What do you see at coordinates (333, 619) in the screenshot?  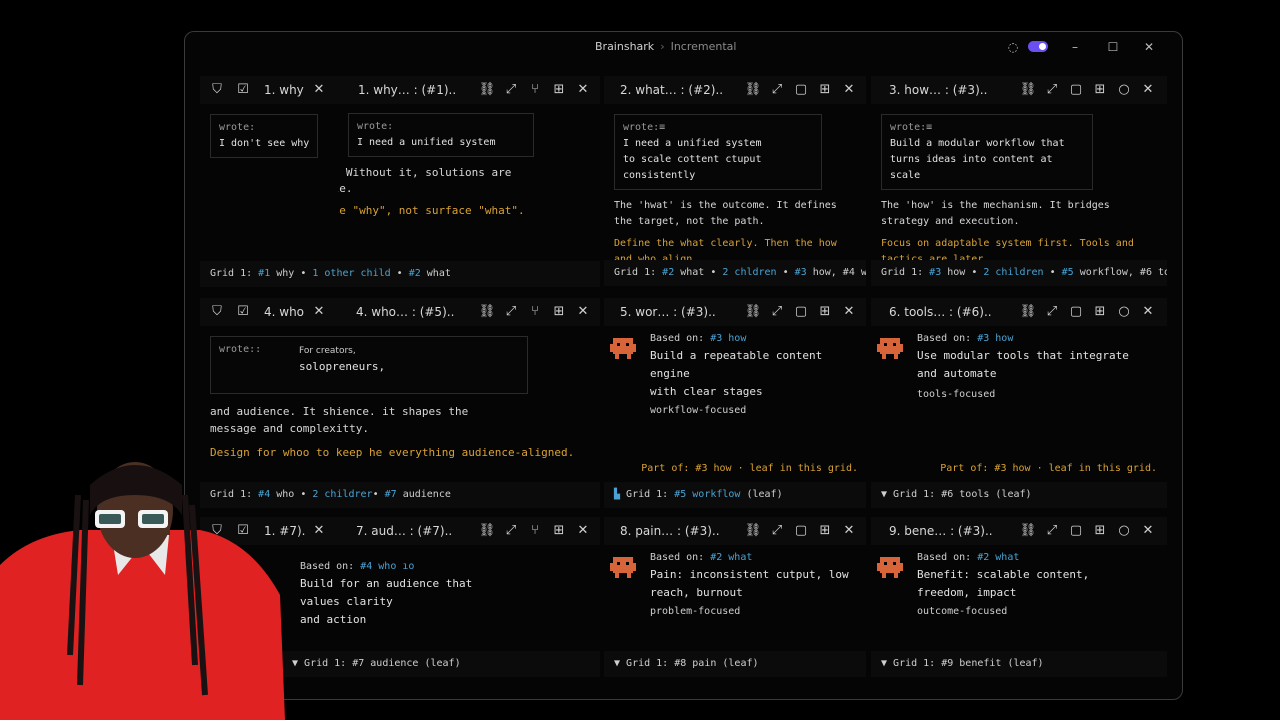 I see `content-text: and action` at bounding box center [333, 619].